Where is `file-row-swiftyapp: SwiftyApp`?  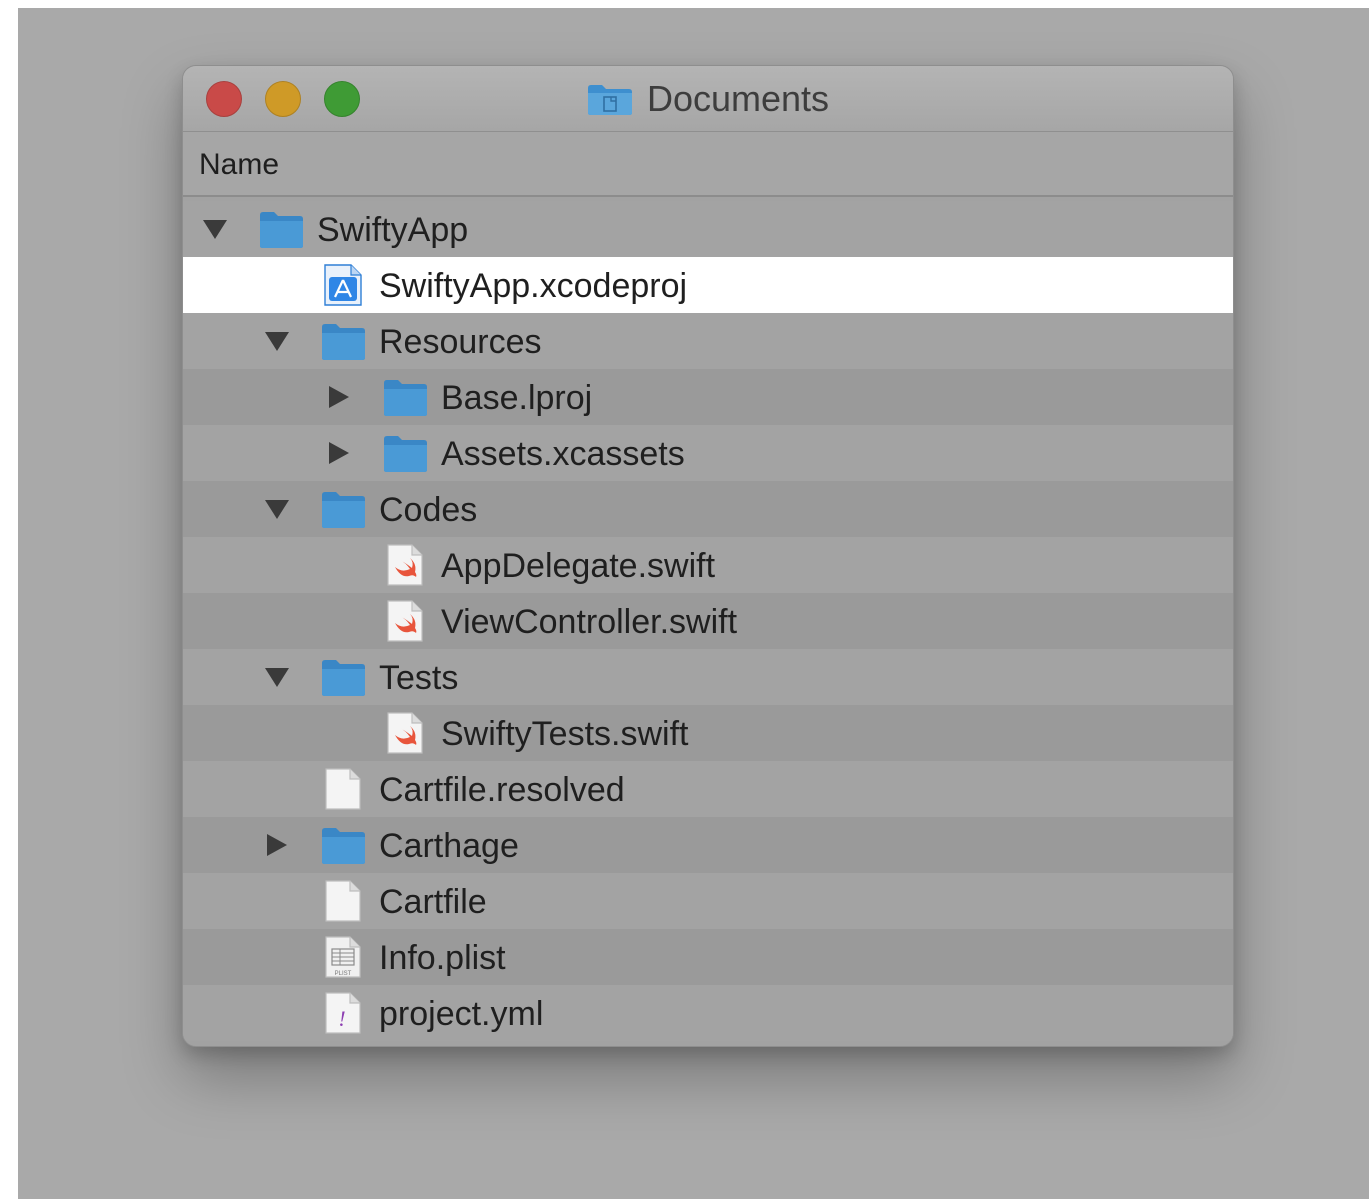
file-row-swiftyapp: SwiftyApp is located at coordinates (708, 229).